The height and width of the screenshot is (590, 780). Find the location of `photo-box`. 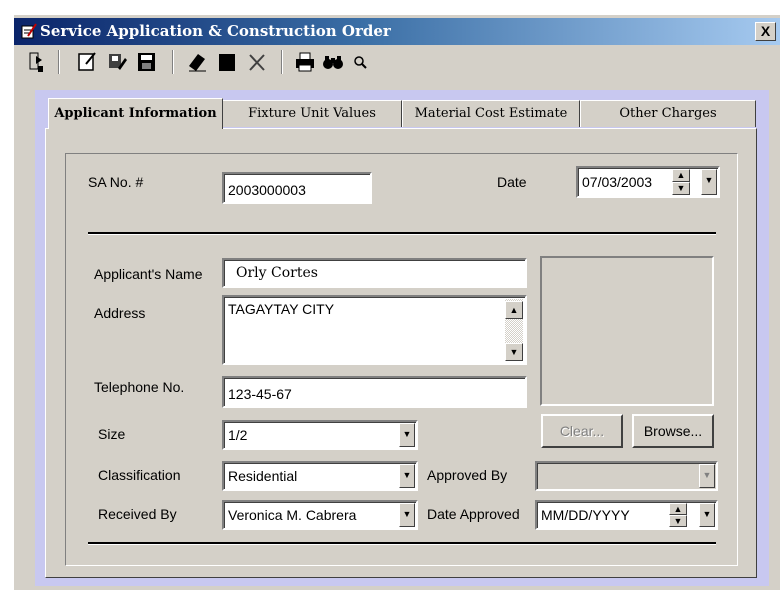

photo-box is located at coordinates (627, 331).